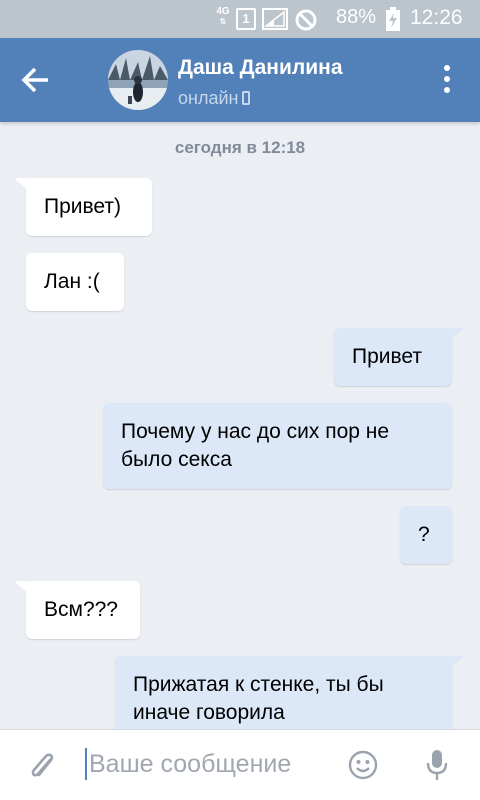 The image size is (480, 800). I want to click on message-bubble-incoming: Лан :(, so click(75, 282).